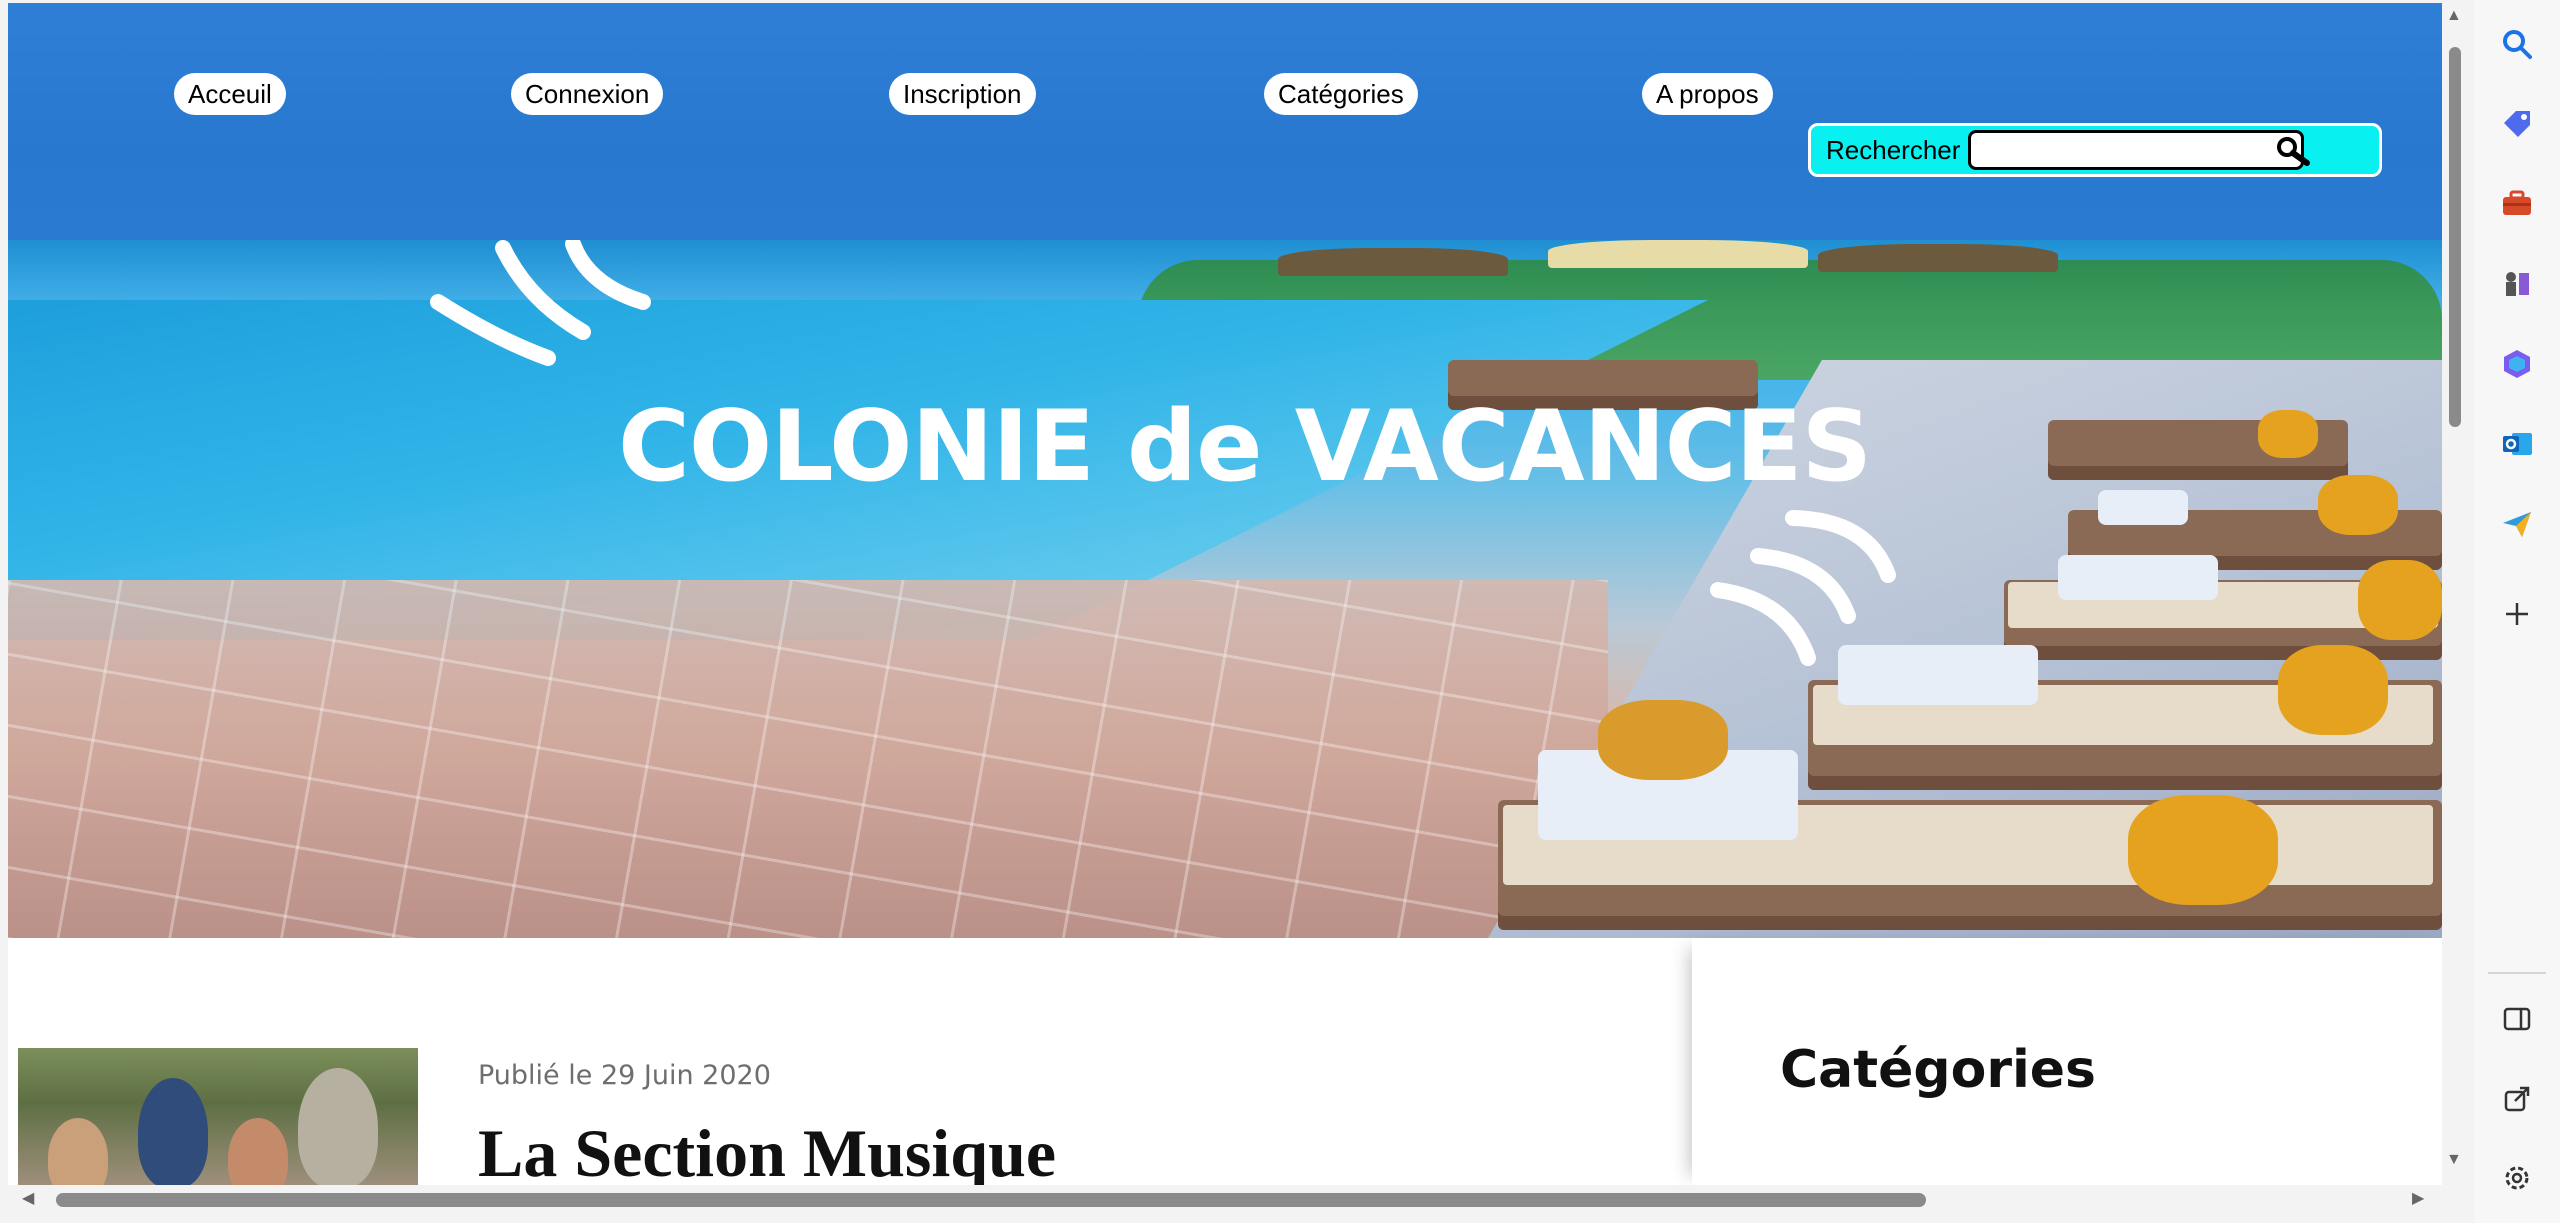 The width and height of the screenshot is (2560, 1223). Describe the element at coordinates (2454, 594) in the screenshot. I see `vertical-scrollbar: ▲ ▼` at that location.